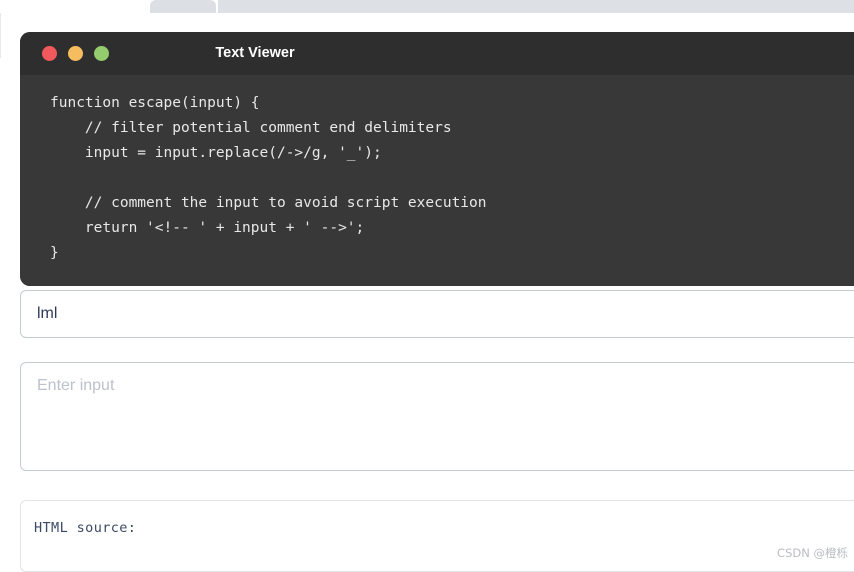  I want to click on watermark: CSDN @橙栎, so click(812, 553).